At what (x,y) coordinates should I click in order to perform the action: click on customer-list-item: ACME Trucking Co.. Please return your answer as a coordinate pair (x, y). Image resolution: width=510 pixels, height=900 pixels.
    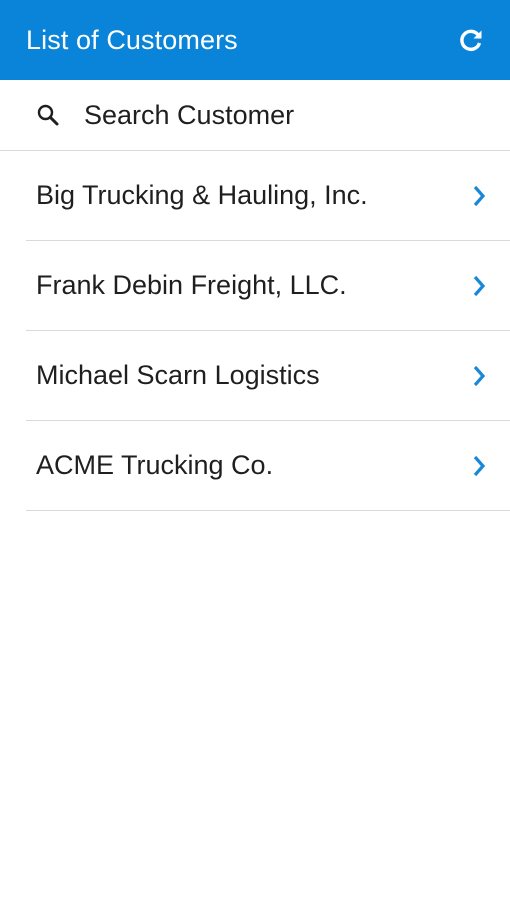
    Looking at the image, I should click on (268, 466).